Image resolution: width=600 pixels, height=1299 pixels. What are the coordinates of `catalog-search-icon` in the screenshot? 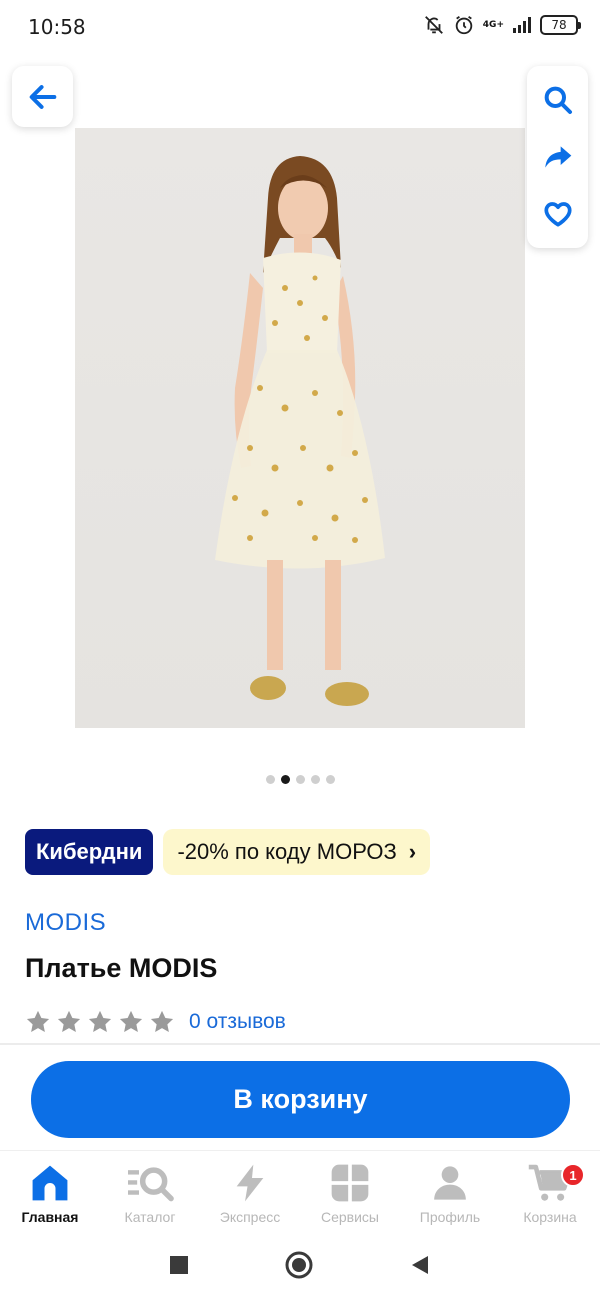 It's located at (151, 1184).